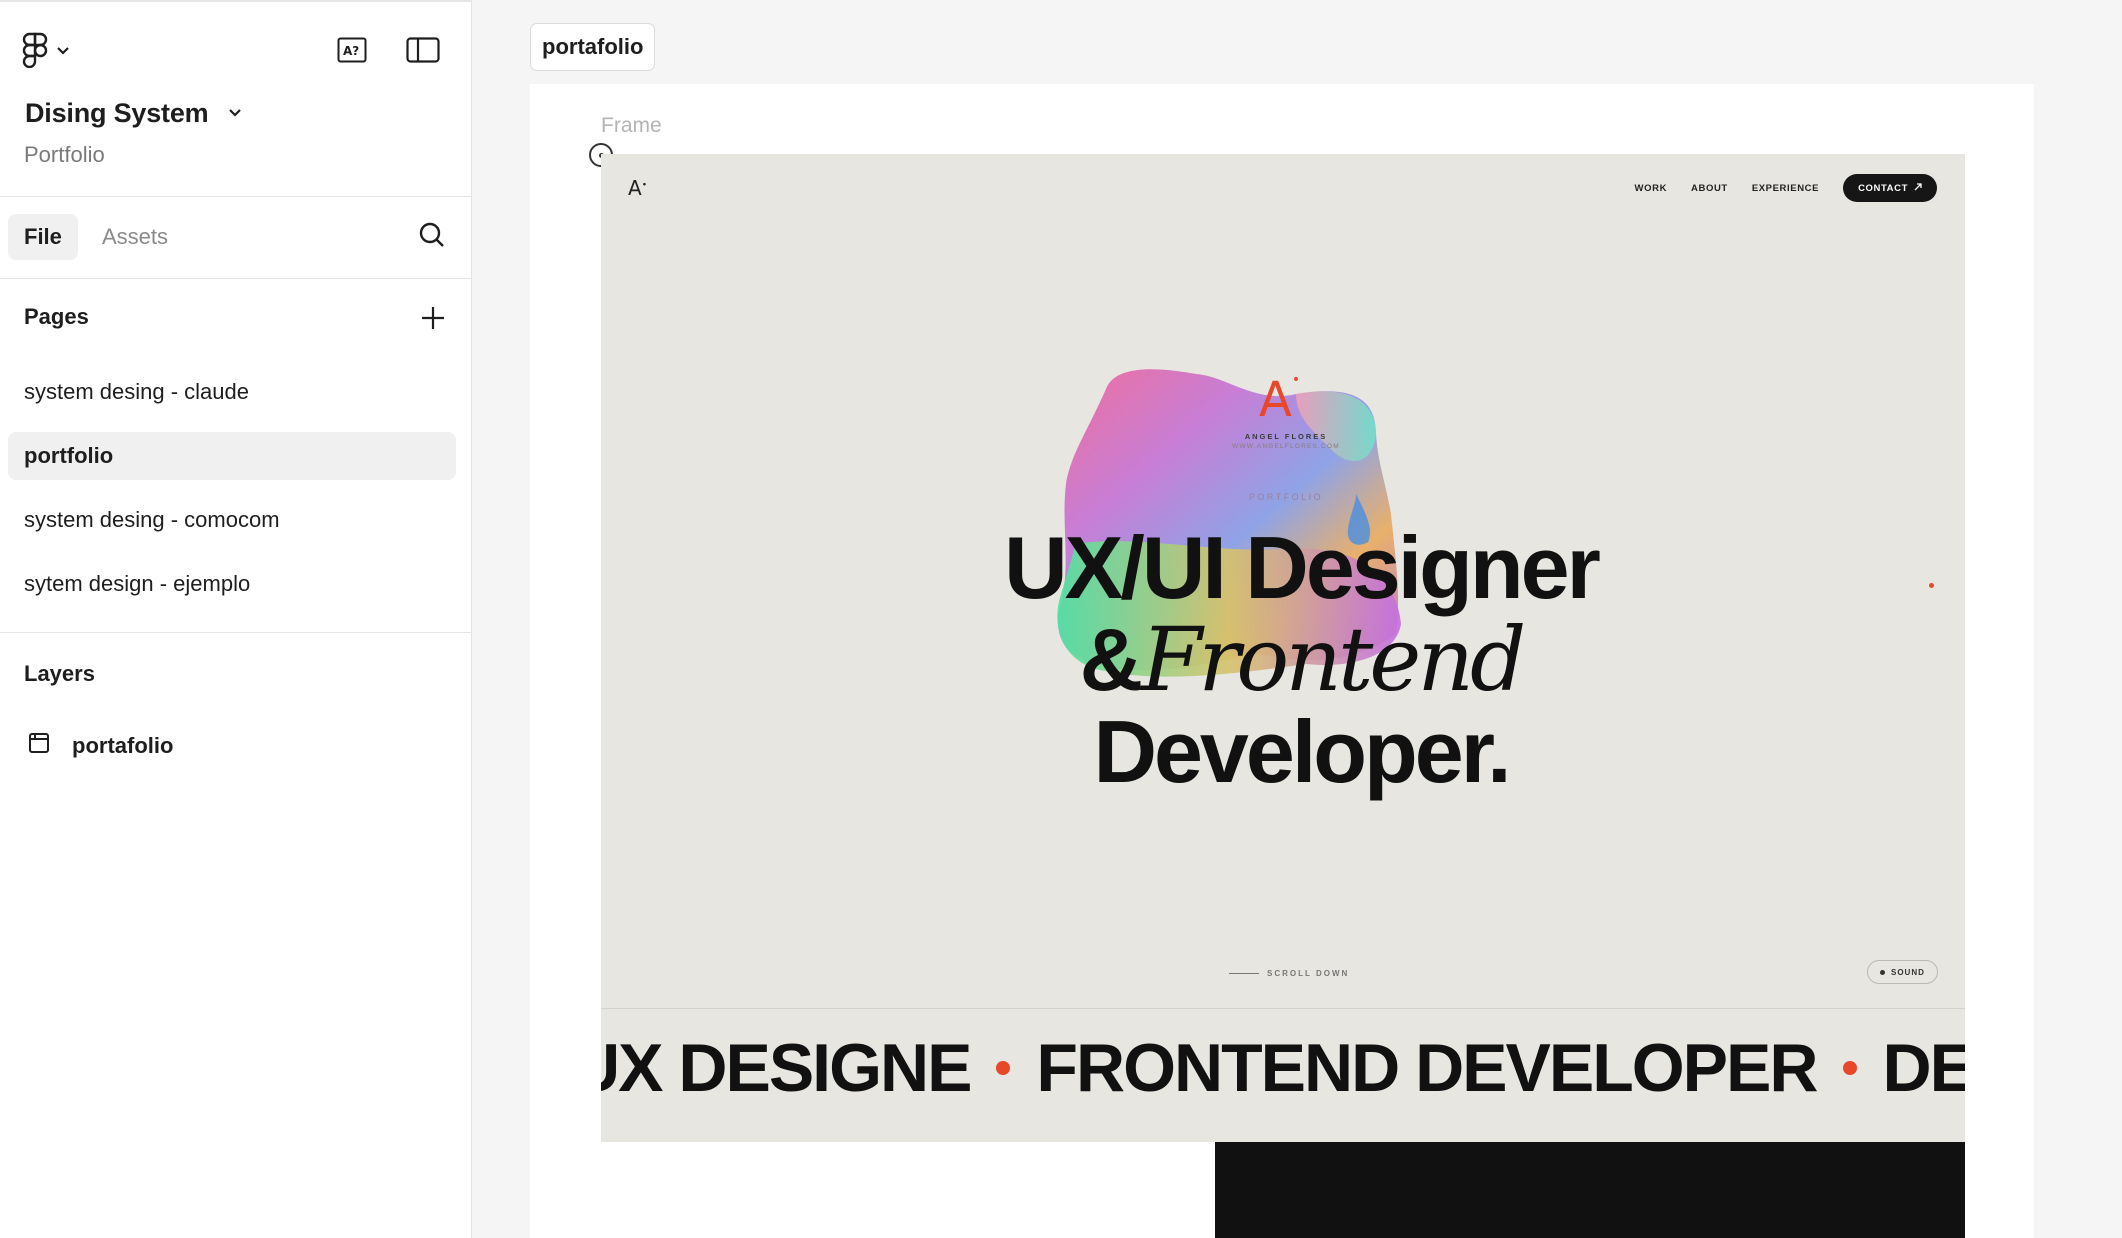 This screenshot has width=2122, height=1238. I want to click on sidebar-header: A? Dising System Portfolio, so click(236, 99).